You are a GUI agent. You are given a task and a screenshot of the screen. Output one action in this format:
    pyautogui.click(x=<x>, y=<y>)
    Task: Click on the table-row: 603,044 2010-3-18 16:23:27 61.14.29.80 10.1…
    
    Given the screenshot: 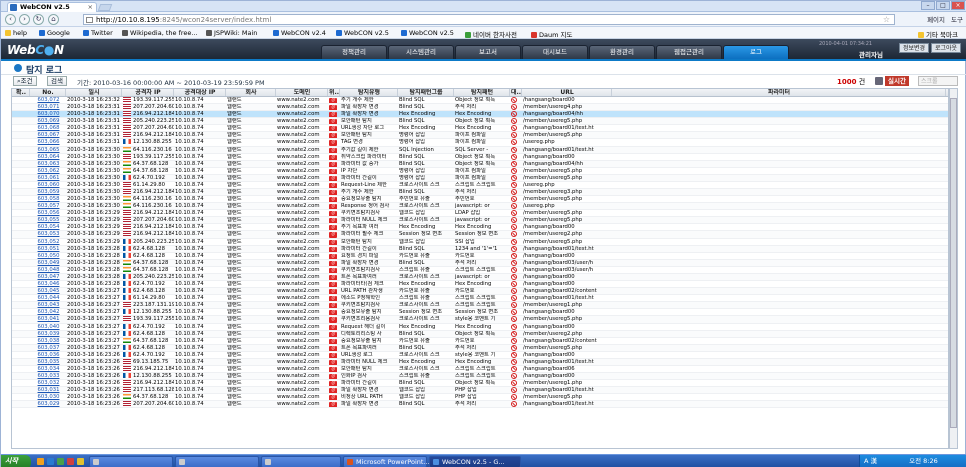 What is the action you would take?
    pyautogui.click(x=480, y=299)
    